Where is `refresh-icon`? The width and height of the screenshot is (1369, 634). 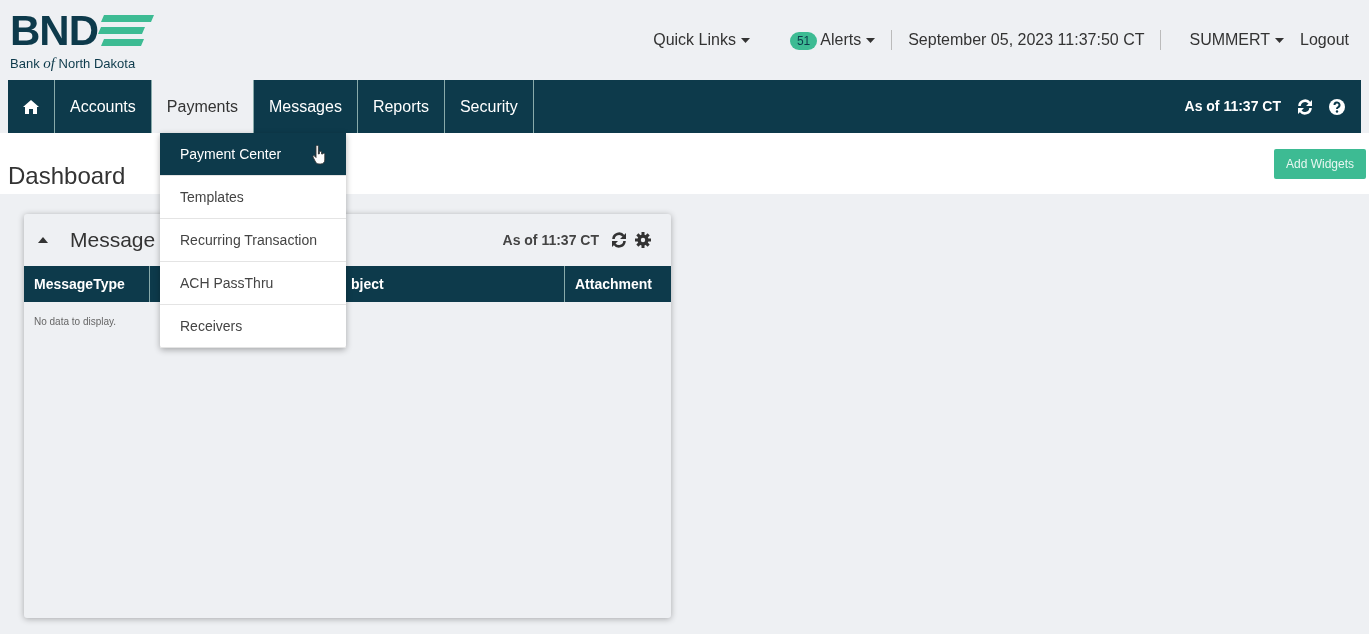
refresh-icon is located at coordinates (619, 240).